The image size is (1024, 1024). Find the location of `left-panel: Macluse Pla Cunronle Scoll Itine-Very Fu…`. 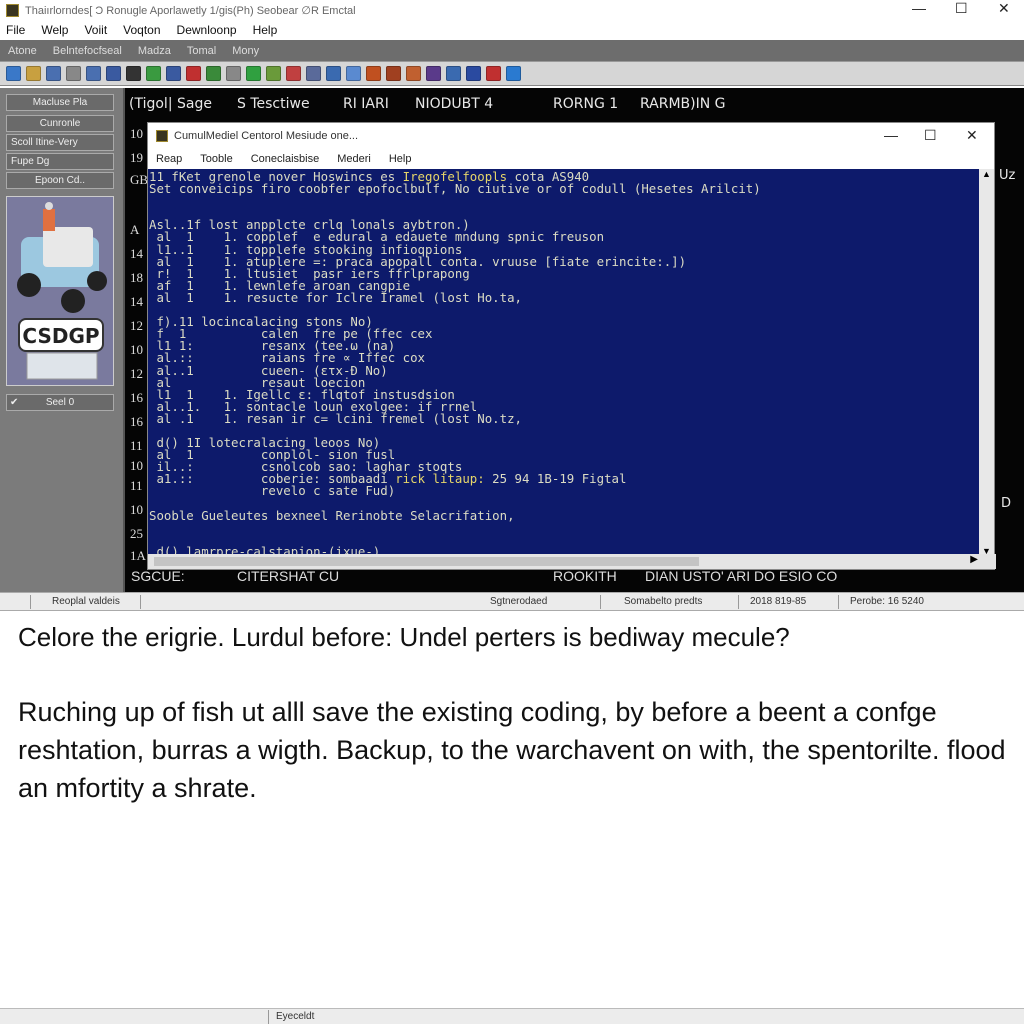

left-panel: Macluse Pla Cunronle Scoll Itine-Very Fu… is located at coordinates (62, 340).